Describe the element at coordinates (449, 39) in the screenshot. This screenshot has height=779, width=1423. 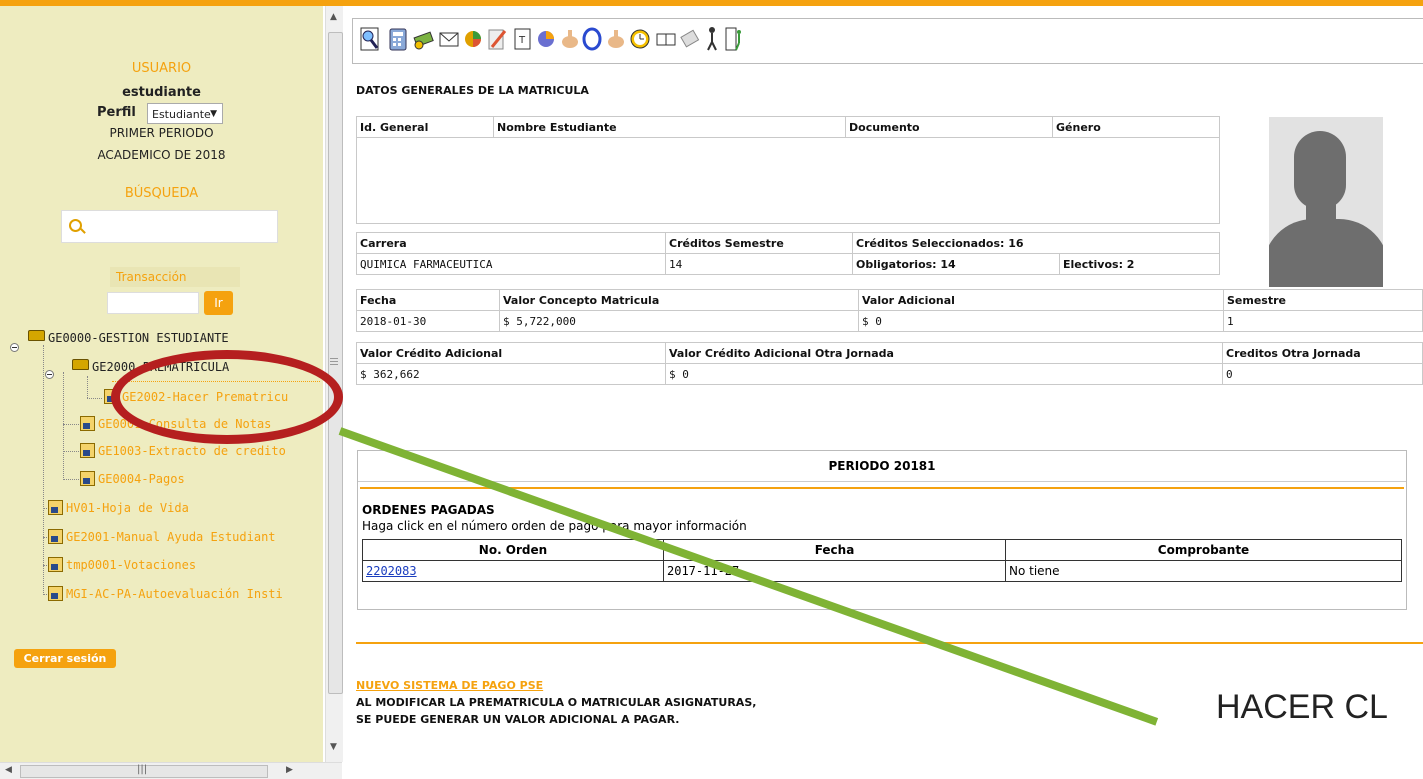
I see `mail-icon` at that location.